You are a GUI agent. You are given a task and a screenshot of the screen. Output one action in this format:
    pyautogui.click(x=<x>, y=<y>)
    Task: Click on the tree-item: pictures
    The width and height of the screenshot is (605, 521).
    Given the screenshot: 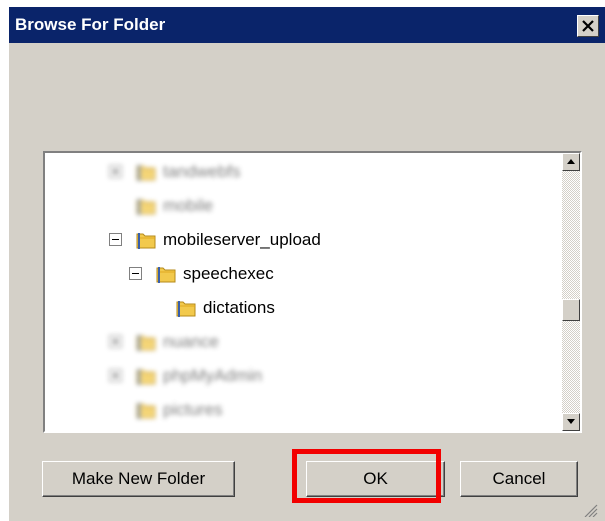 What is the action you would take?
    pyautogui.click(x=295, y=410)
    